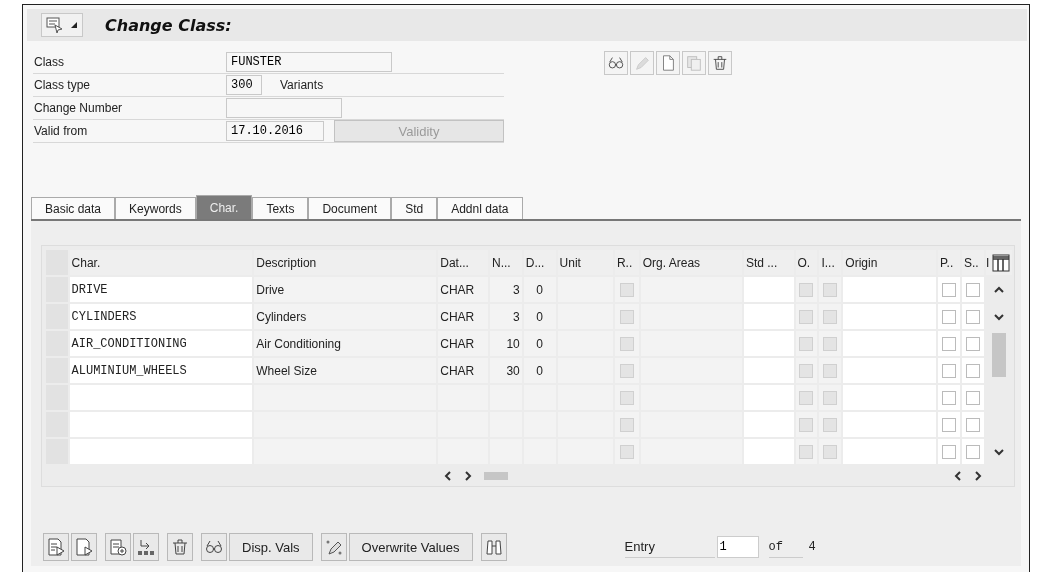 The height and width of the screenshot is (576, 1046). Describe the element at coordinates (155, 208) in the screenshot. I see `tab: Keywords` at that location.